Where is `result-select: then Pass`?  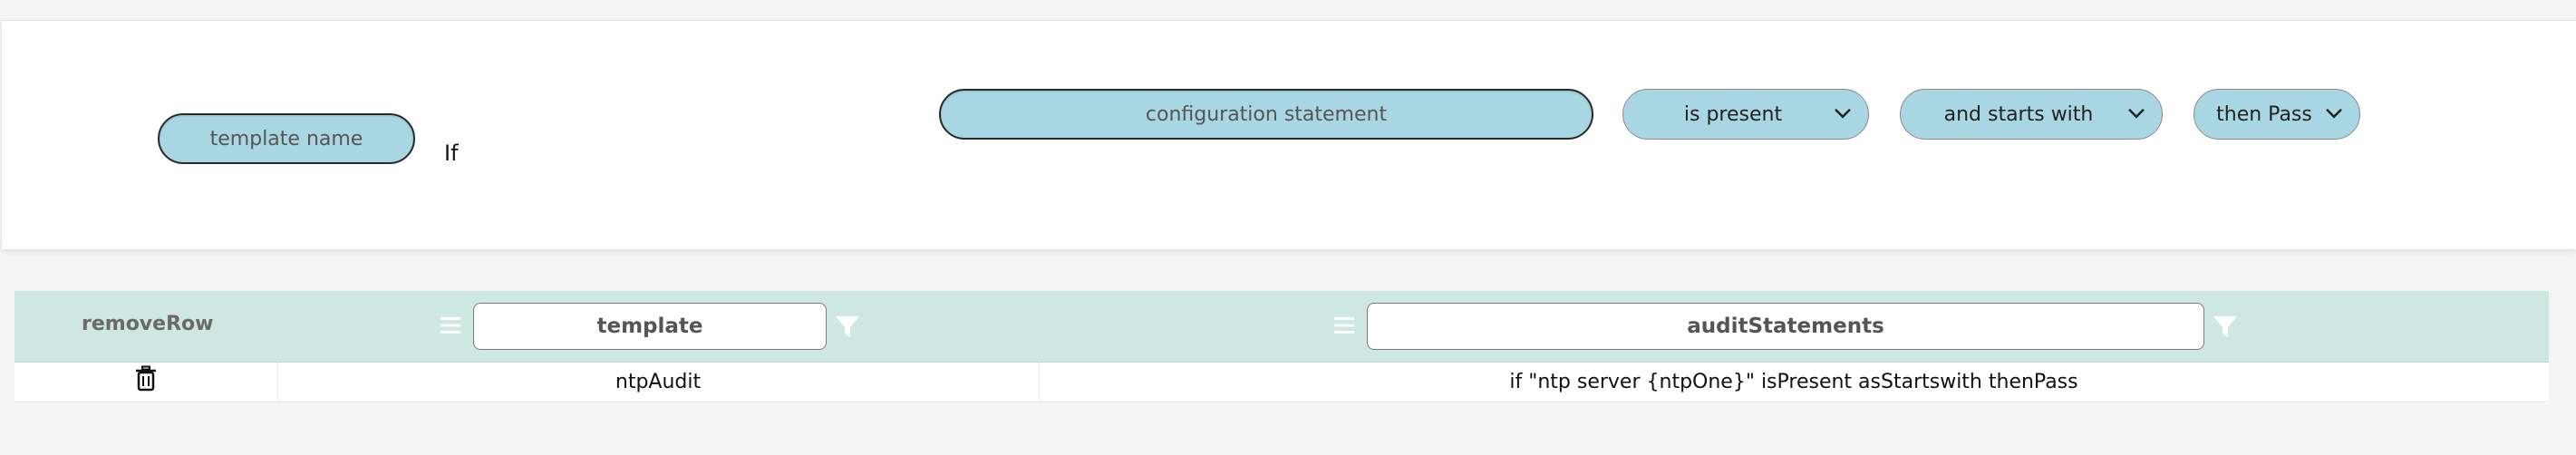 result-select: then Pass is located at coordinates (2276, 114).